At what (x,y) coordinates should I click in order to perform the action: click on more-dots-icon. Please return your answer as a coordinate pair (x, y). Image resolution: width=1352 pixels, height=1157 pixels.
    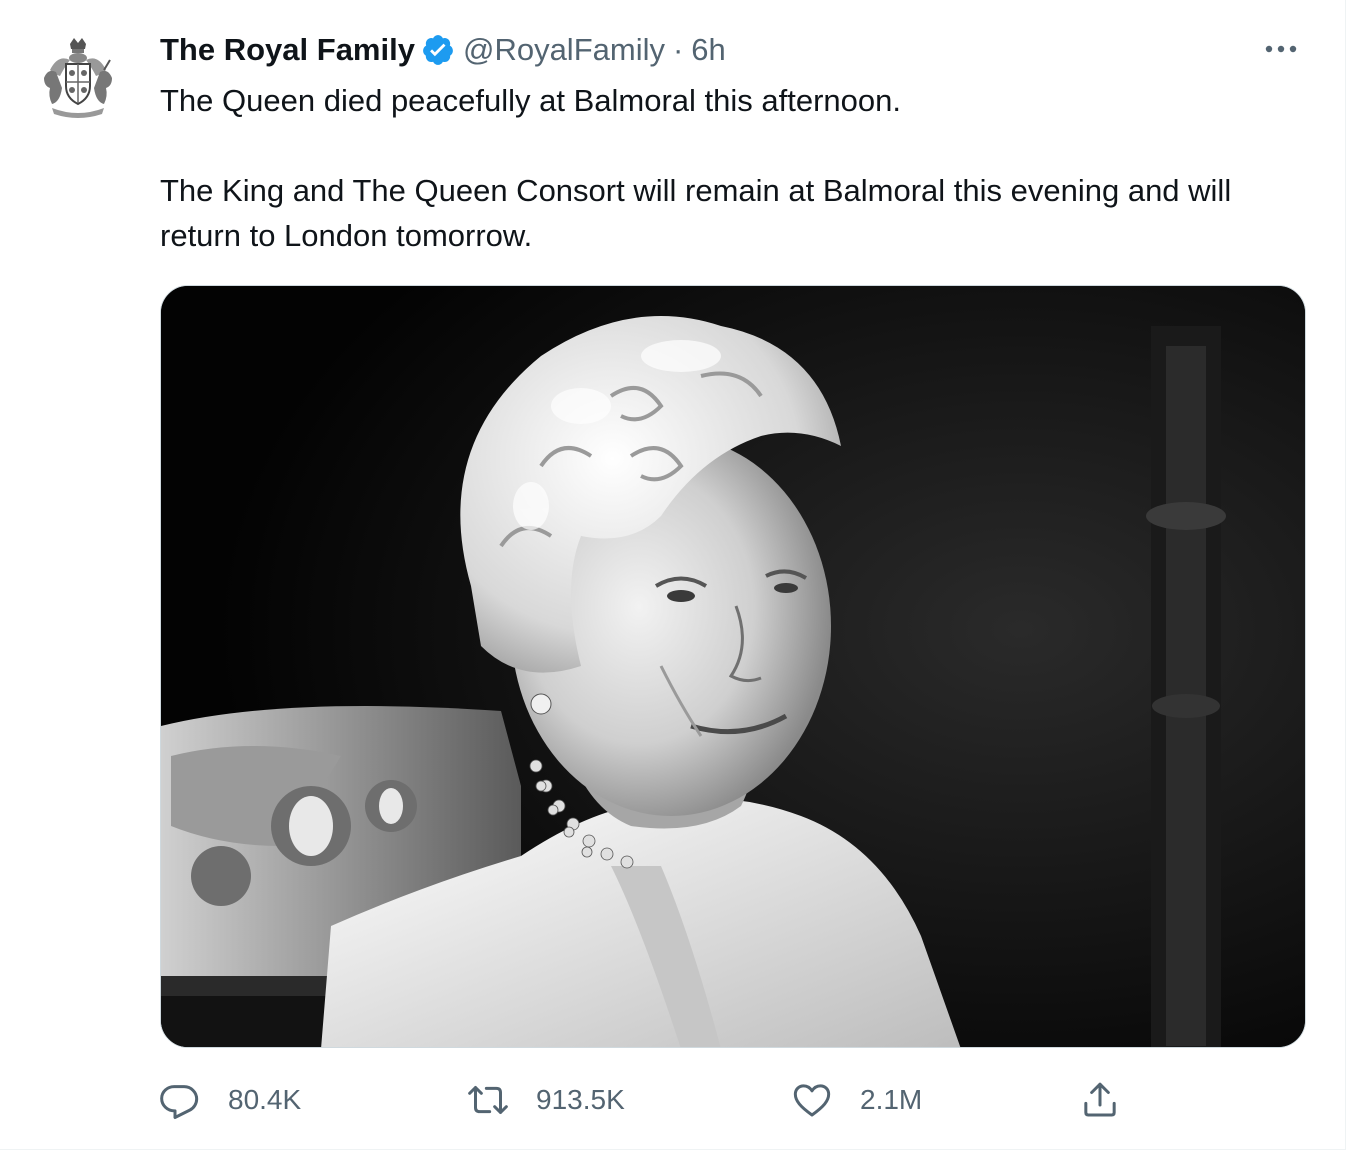
    Looking at the image, I should click on (1281, 49).